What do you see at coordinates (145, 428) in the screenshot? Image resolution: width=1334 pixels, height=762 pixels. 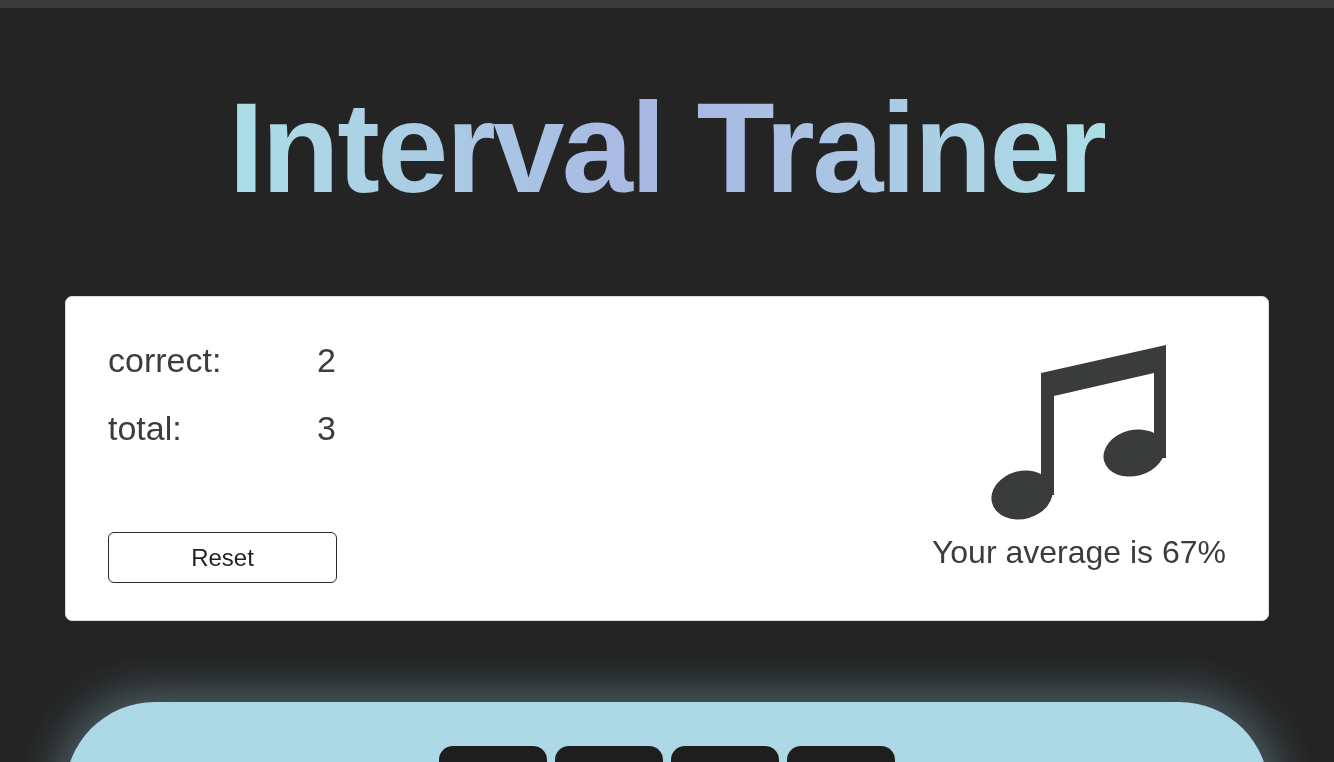 I see `stat-label: total:` at bounding box center [145, 428].